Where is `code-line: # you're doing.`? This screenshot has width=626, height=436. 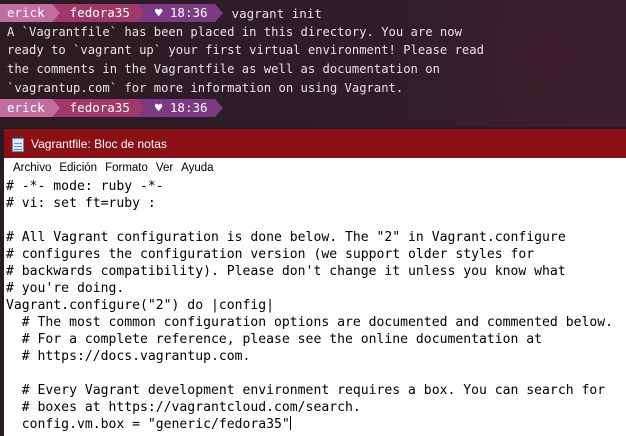 code-line: # you're doing. is located at coordinates (65, 288).